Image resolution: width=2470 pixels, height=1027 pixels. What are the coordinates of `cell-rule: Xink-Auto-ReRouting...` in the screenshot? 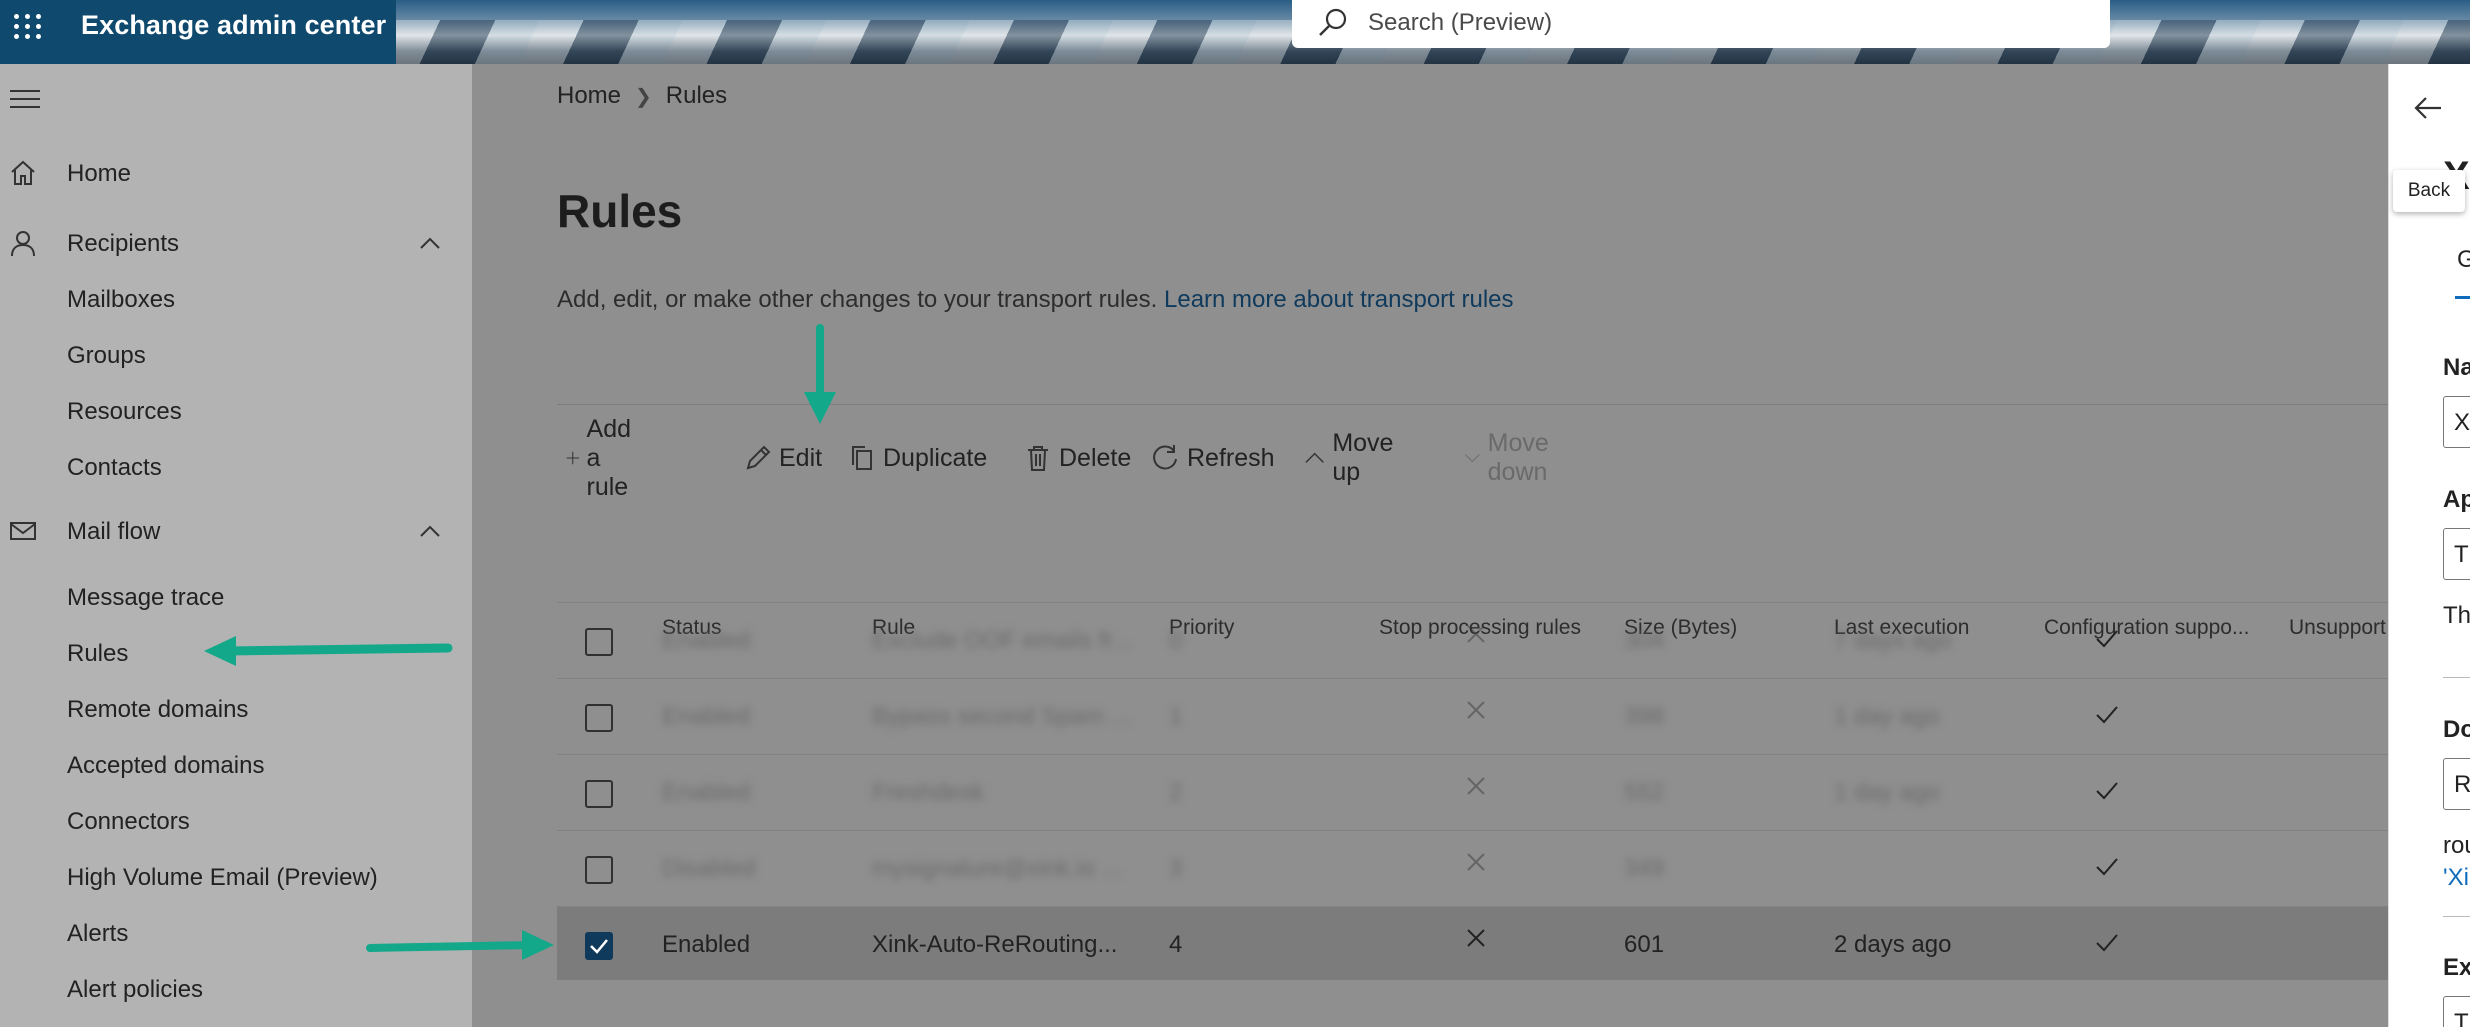 It's located at (994, 945).